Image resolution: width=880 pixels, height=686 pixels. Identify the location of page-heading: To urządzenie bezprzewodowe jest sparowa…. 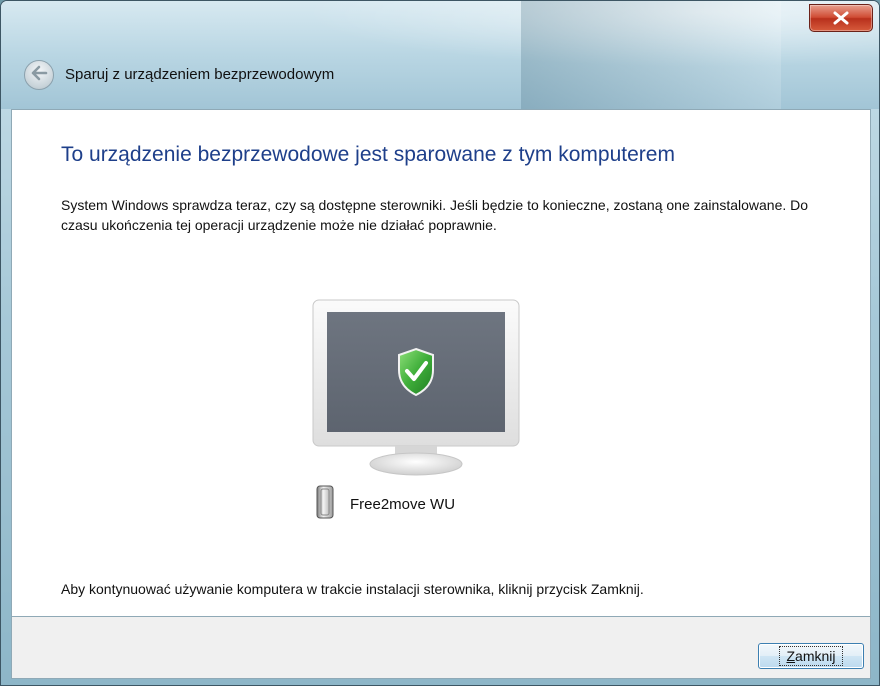
(368, 154).